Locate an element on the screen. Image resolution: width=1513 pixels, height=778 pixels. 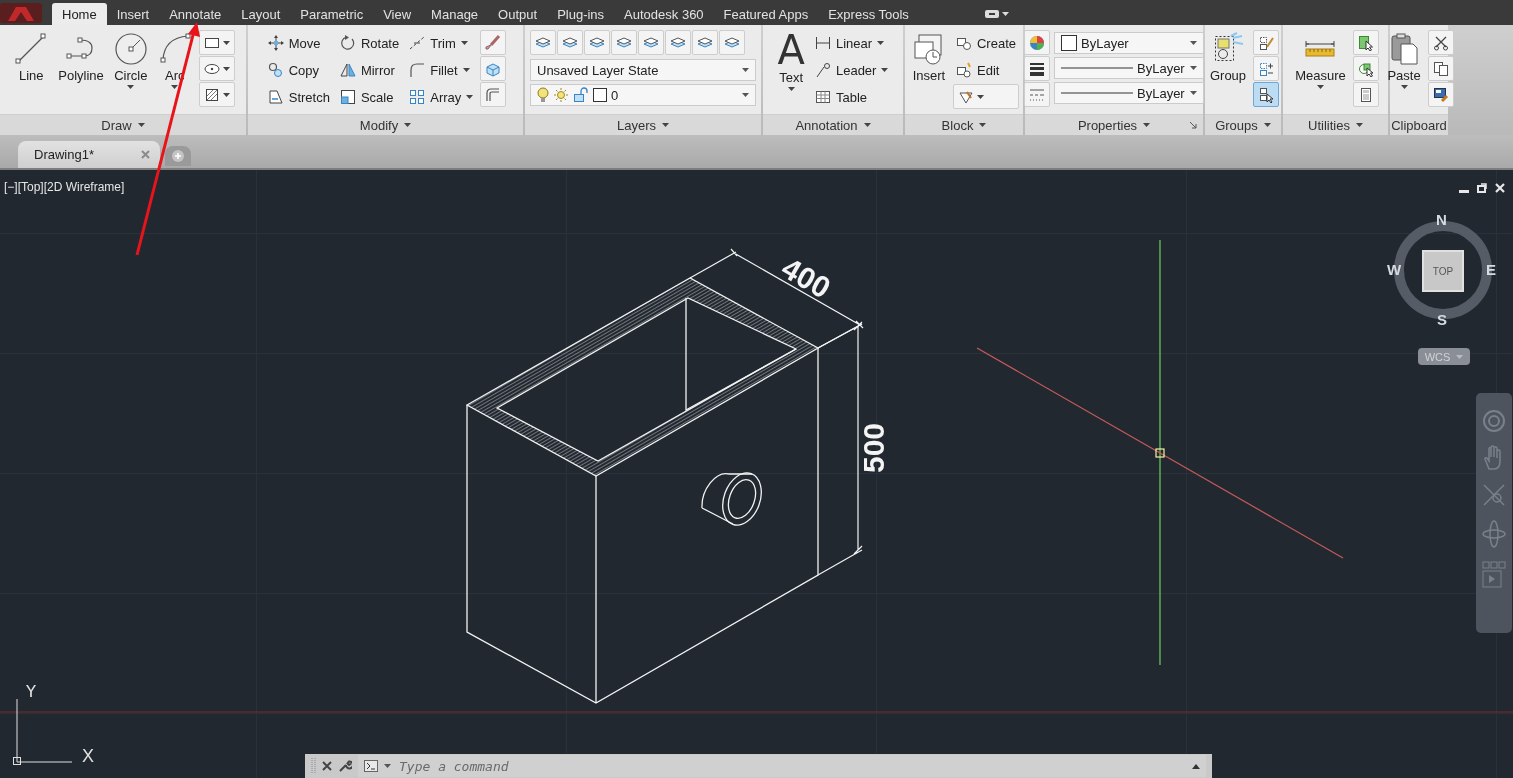
dropdown-field: 0 is located at coordinates (643, 95).